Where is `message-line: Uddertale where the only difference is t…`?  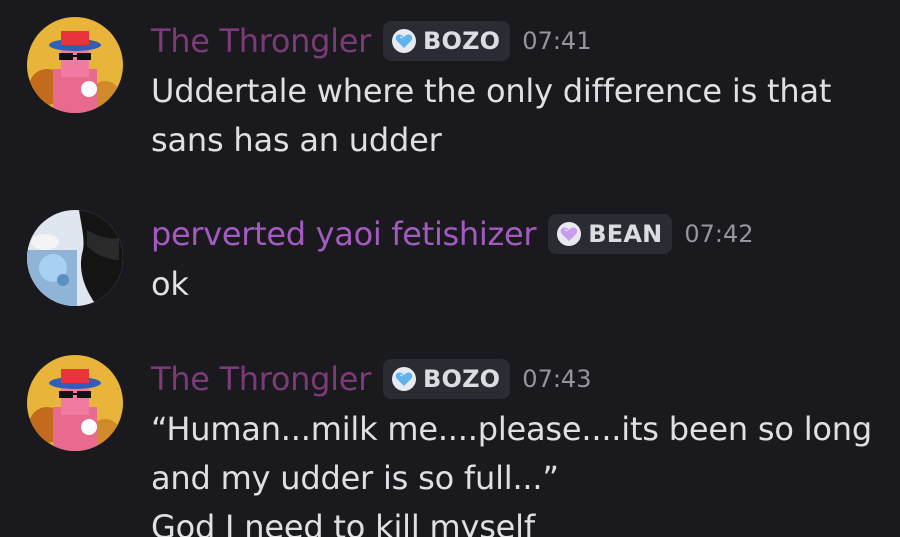 message-line: Uddertale where the only difference is t… is located at coordinates (491, 91).